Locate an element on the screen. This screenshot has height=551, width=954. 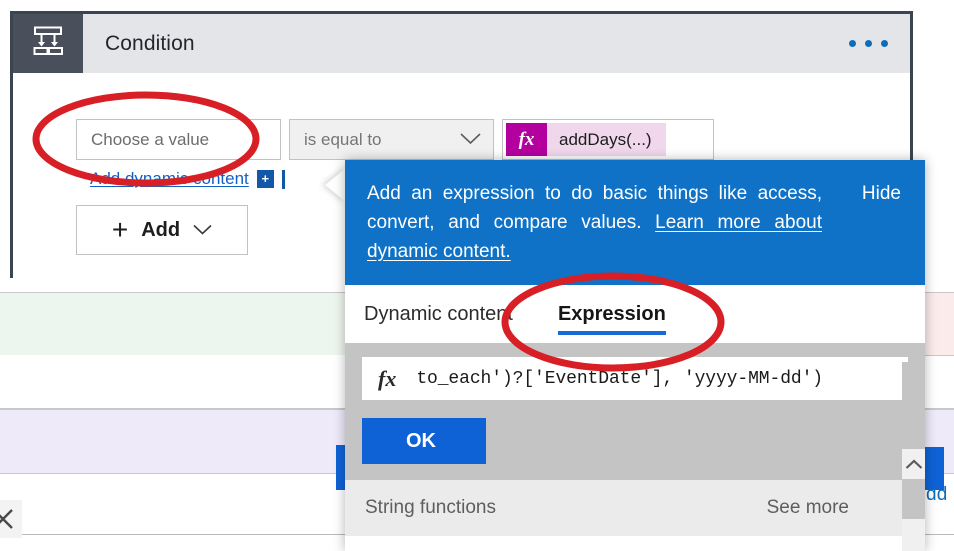
page-title: Condition is located at coordinates (150, 43).